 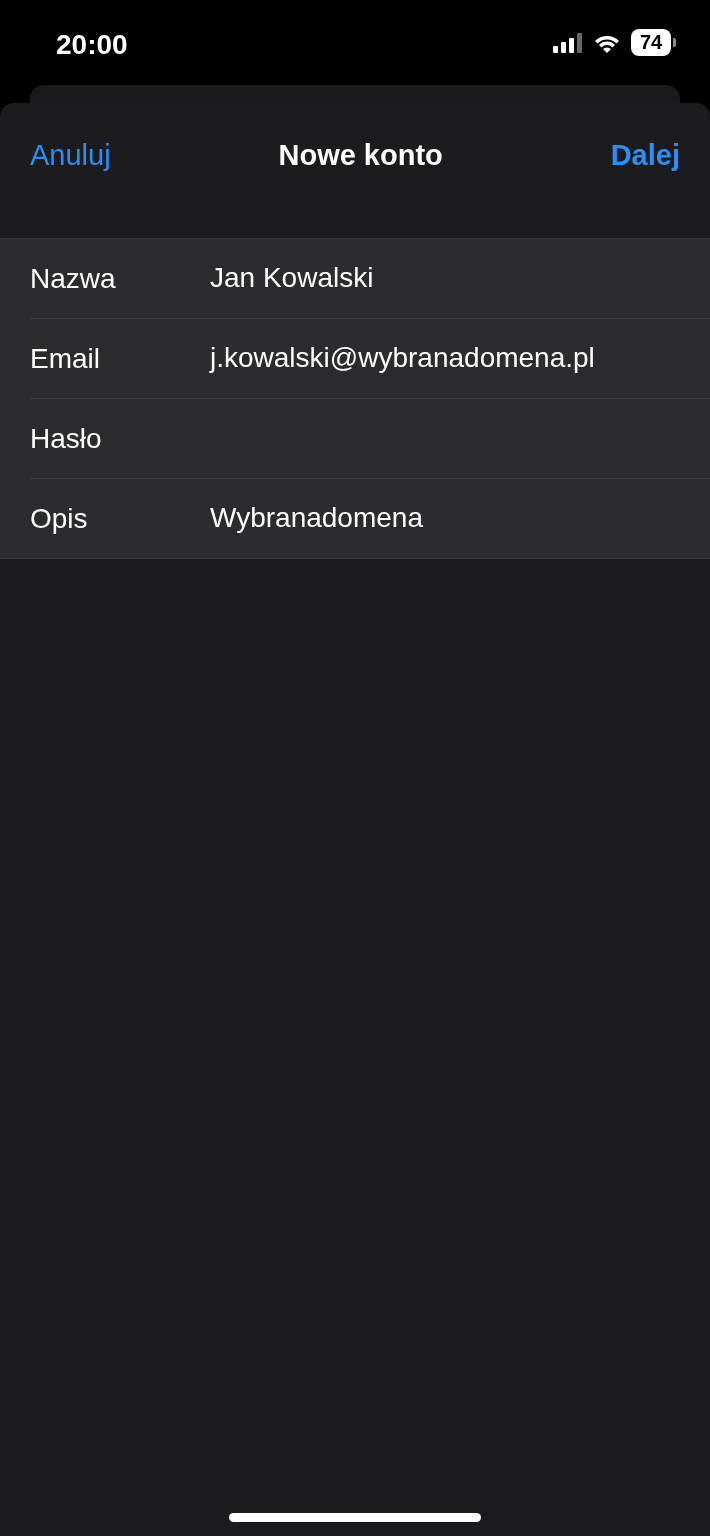 What do you see at coordinates (460, 278) in the screenshot?
I see `text-field: Jan Kowalski` at bounding box center [460, 278].